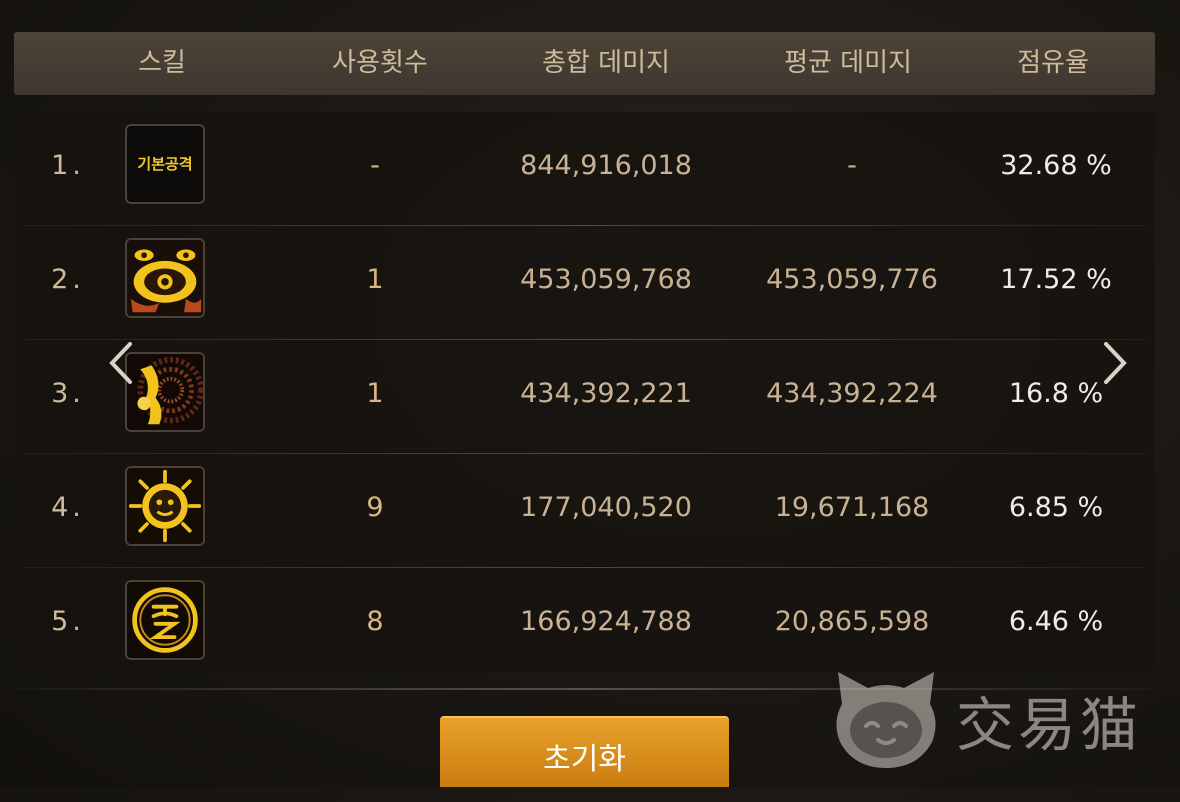 The height and width of the screenshot is (802, 1180). Describe the element at coordinates (852, 507) in the screenshot. I see `avg-damage: 19,671,168` at that location.